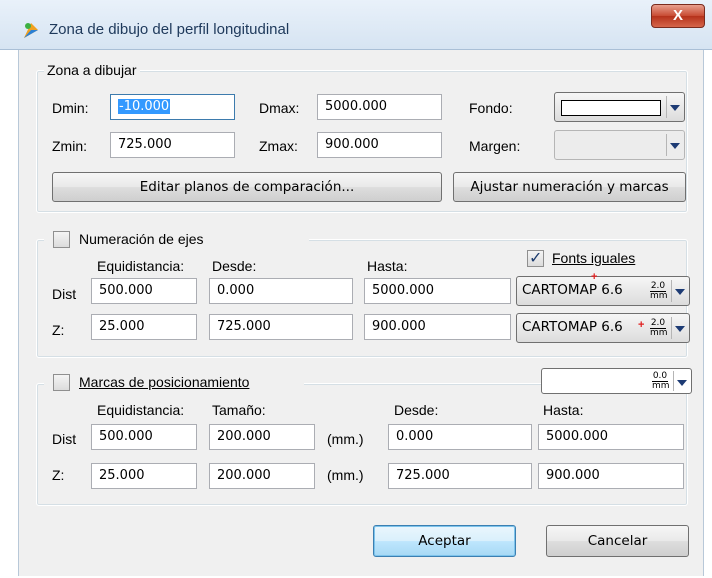 This screenshot has width=712, height=578. I want to click on marcas-row-dist-label: Dist, so click(64, 439).